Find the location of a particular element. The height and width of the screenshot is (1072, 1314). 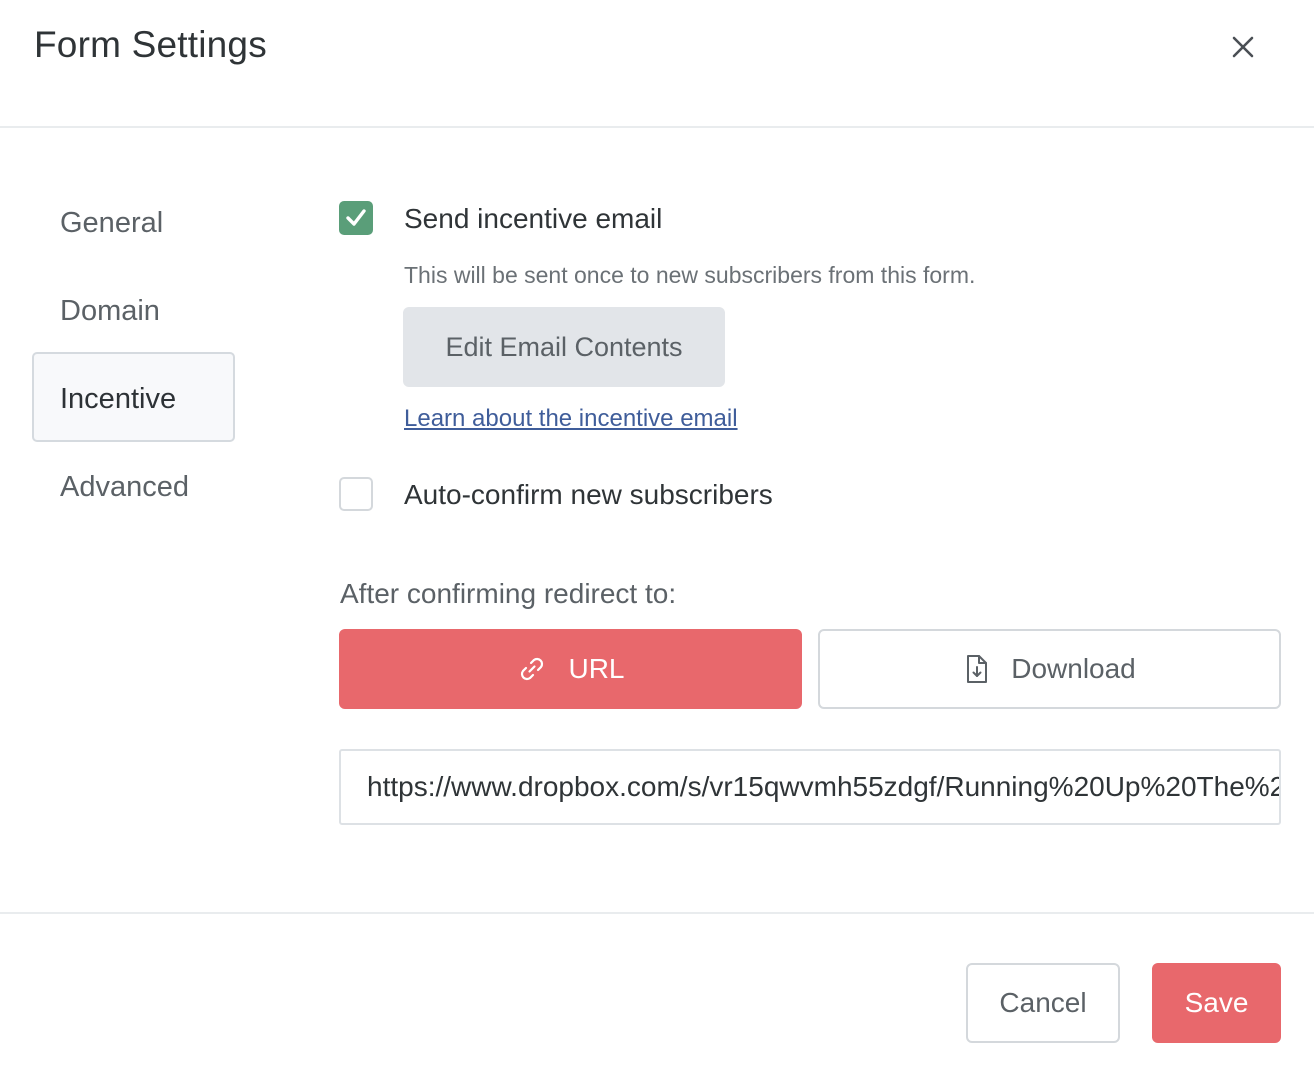

redirect-download-label: Download is located at coordinates (1073, 668).